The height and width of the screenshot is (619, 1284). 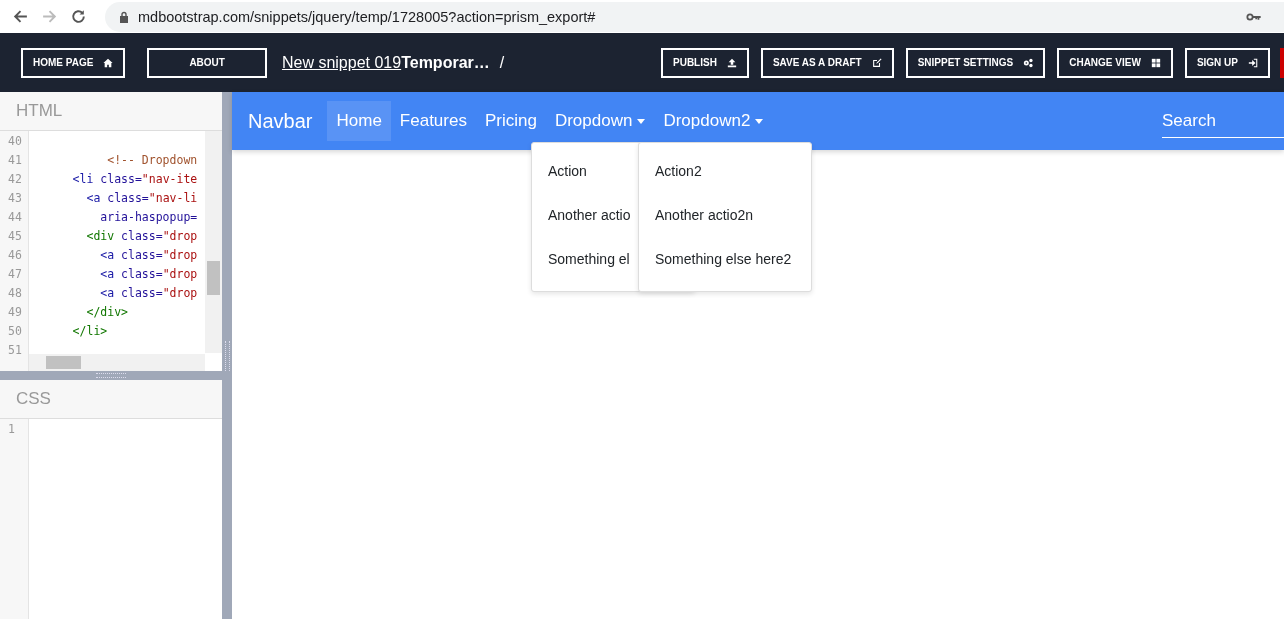 I want to click on nav-link: Dropdown2, so click(x=713, y=121).